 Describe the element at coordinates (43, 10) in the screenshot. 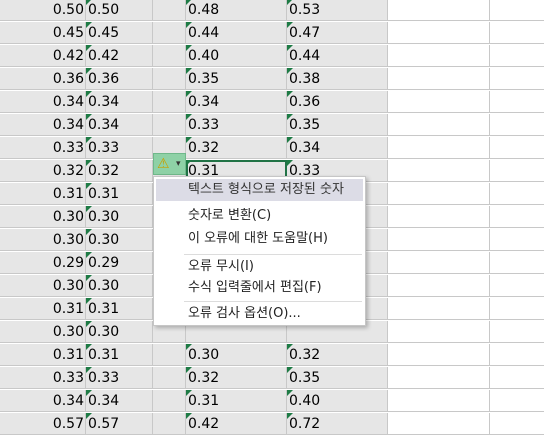

I see `cell-value-number: 0.50` at that location.